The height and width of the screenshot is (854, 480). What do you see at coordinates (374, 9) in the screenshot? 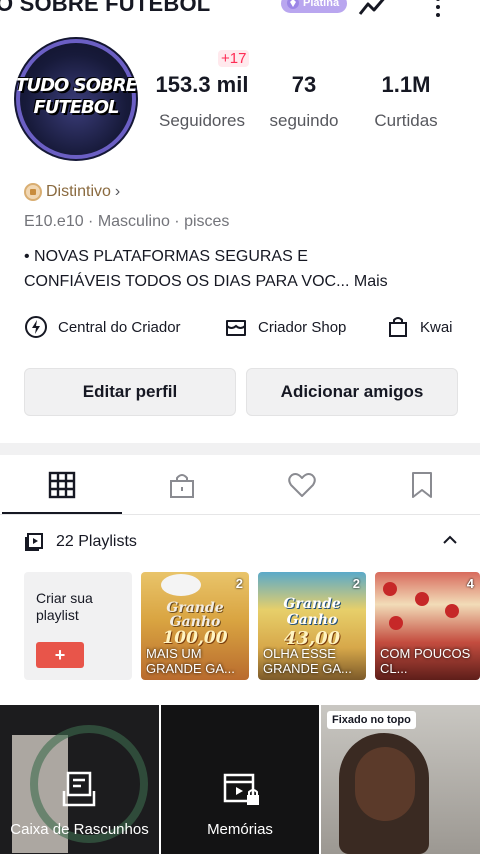
I see `analytics-icon` at bounding box center [374, 9].